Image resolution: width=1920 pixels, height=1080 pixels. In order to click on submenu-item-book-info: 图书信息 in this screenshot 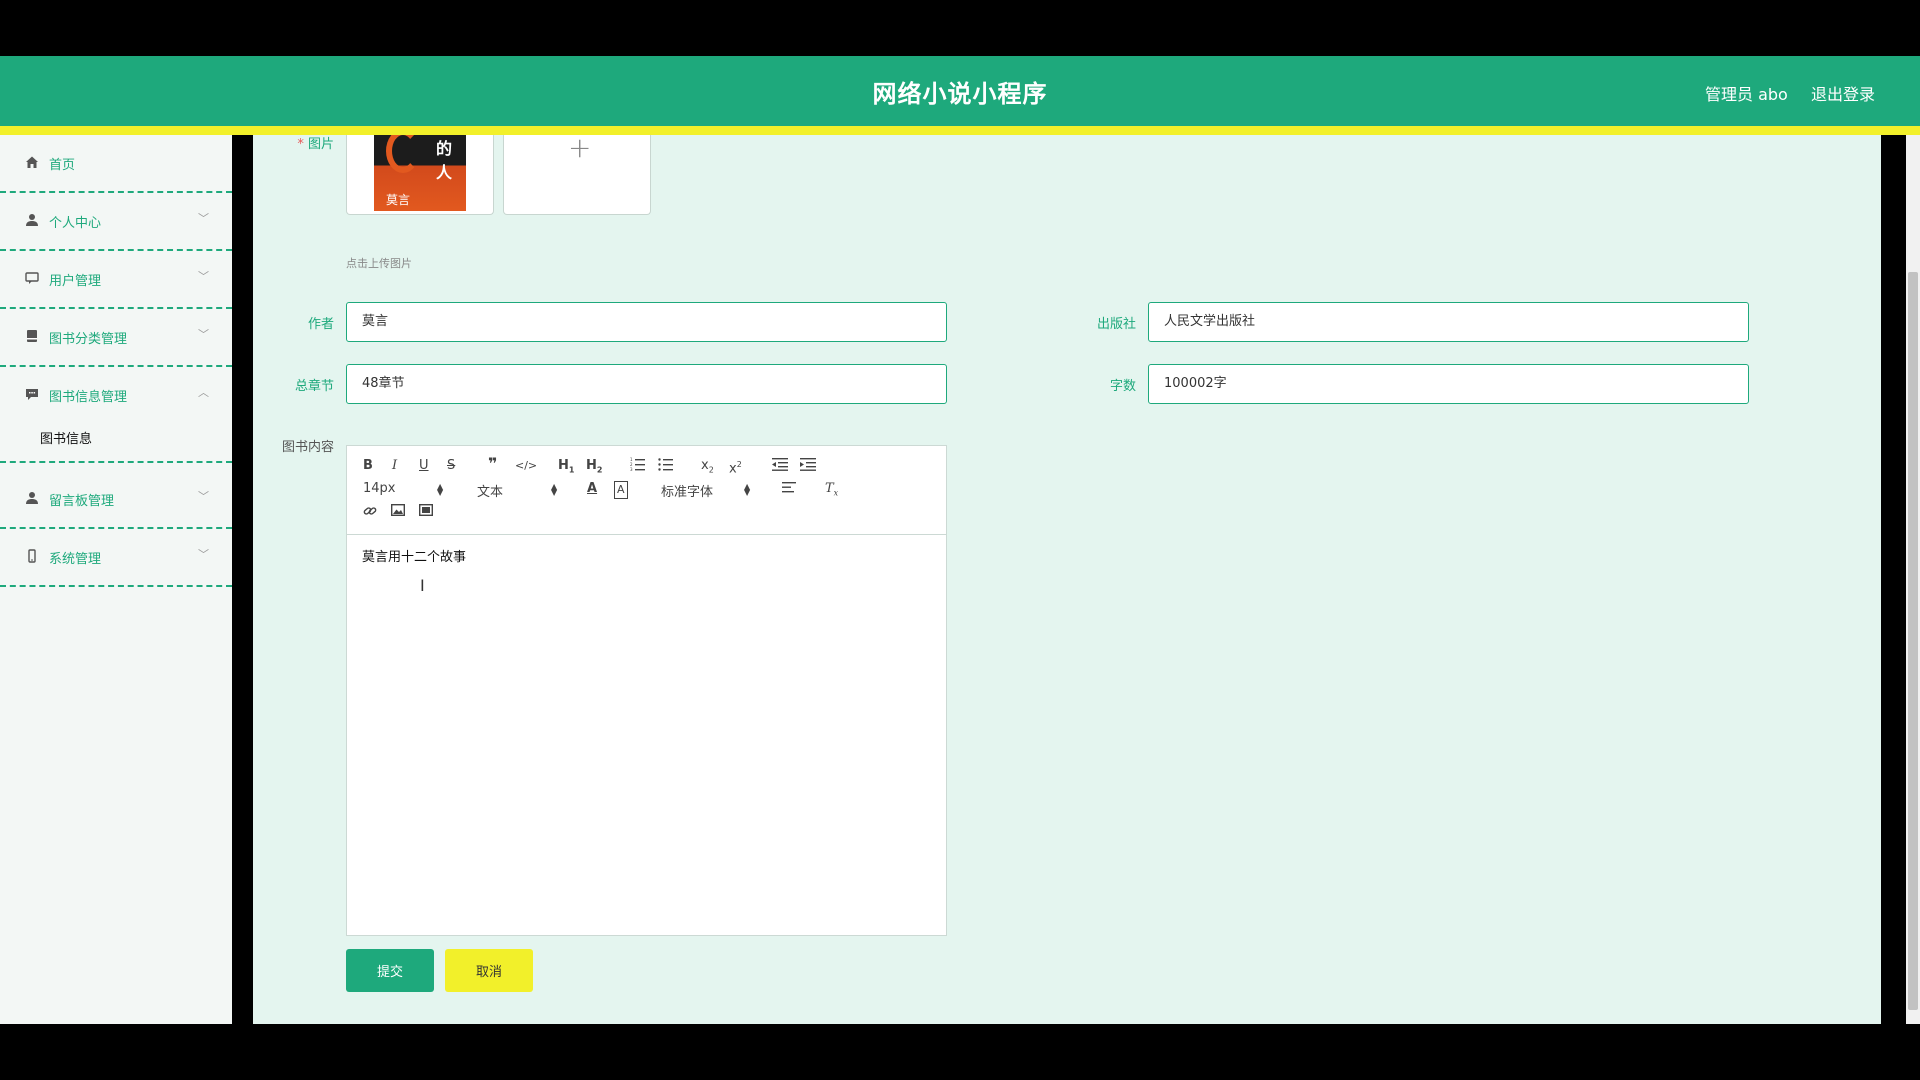, I will do `click(66, 437)`.